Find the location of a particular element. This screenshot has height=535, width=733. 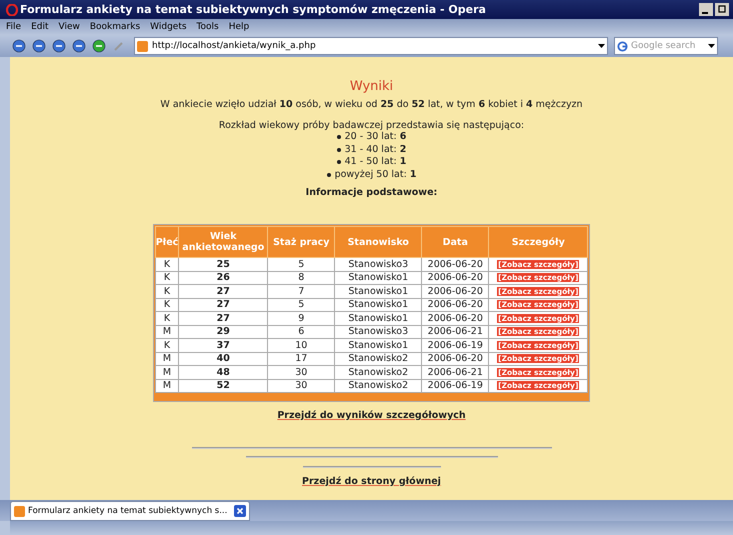

home-link: Przejdź do strony głównej is located at coordinates (371, 481).